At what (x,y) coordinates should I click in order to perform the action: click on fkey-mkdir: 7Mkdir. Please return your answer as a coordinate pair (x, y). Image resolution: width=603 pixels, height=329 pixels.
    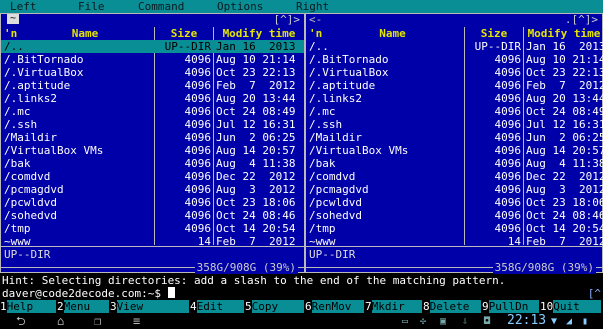
    Looking at the image, I should click on (393, 306).